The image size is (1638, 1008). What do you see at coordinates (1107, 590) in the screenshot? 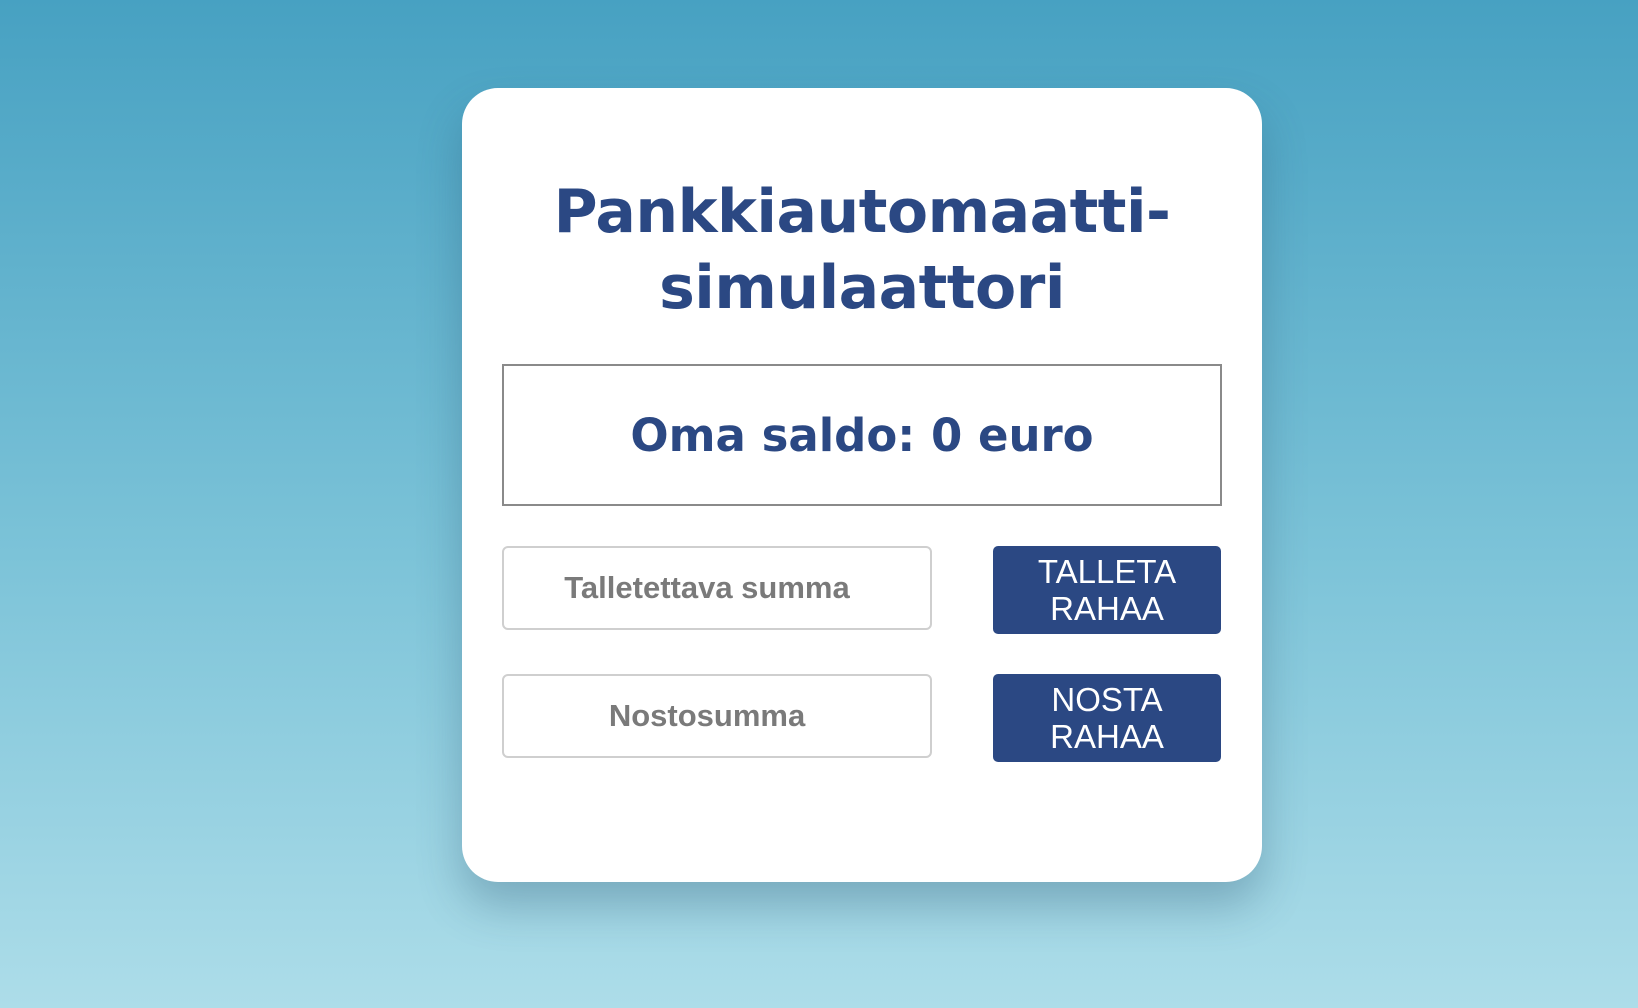
I see `deposit-button: TALLETA RAHAA` at bounding box center [1107, 590].